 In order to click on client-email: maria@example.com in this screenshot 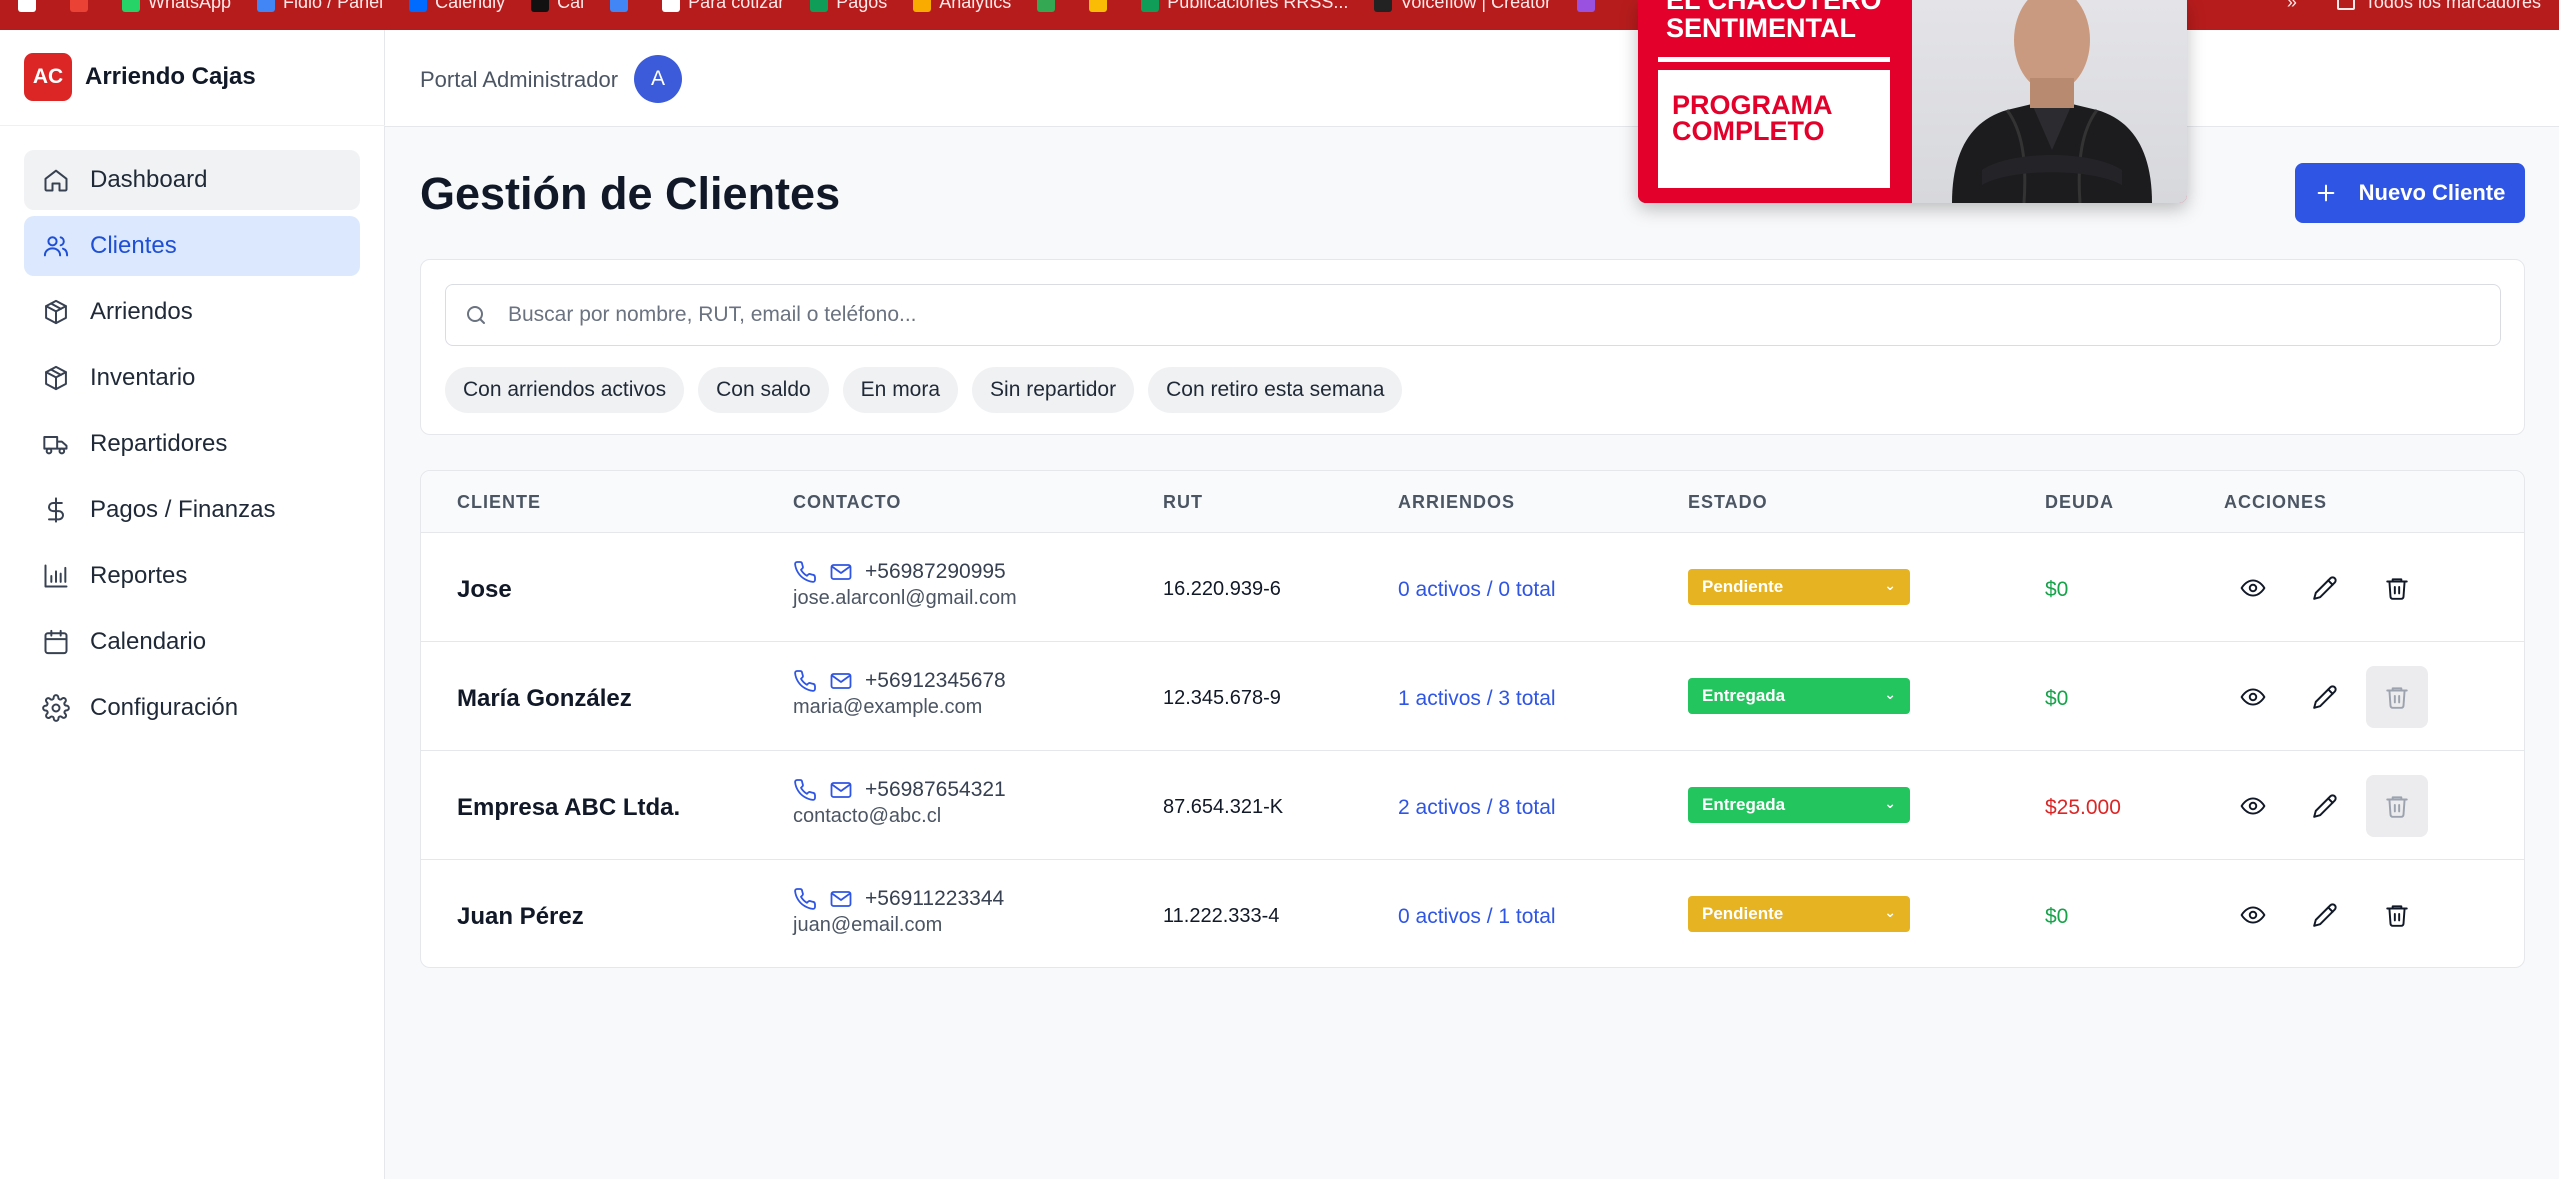, I will do `click(888, 707)`.